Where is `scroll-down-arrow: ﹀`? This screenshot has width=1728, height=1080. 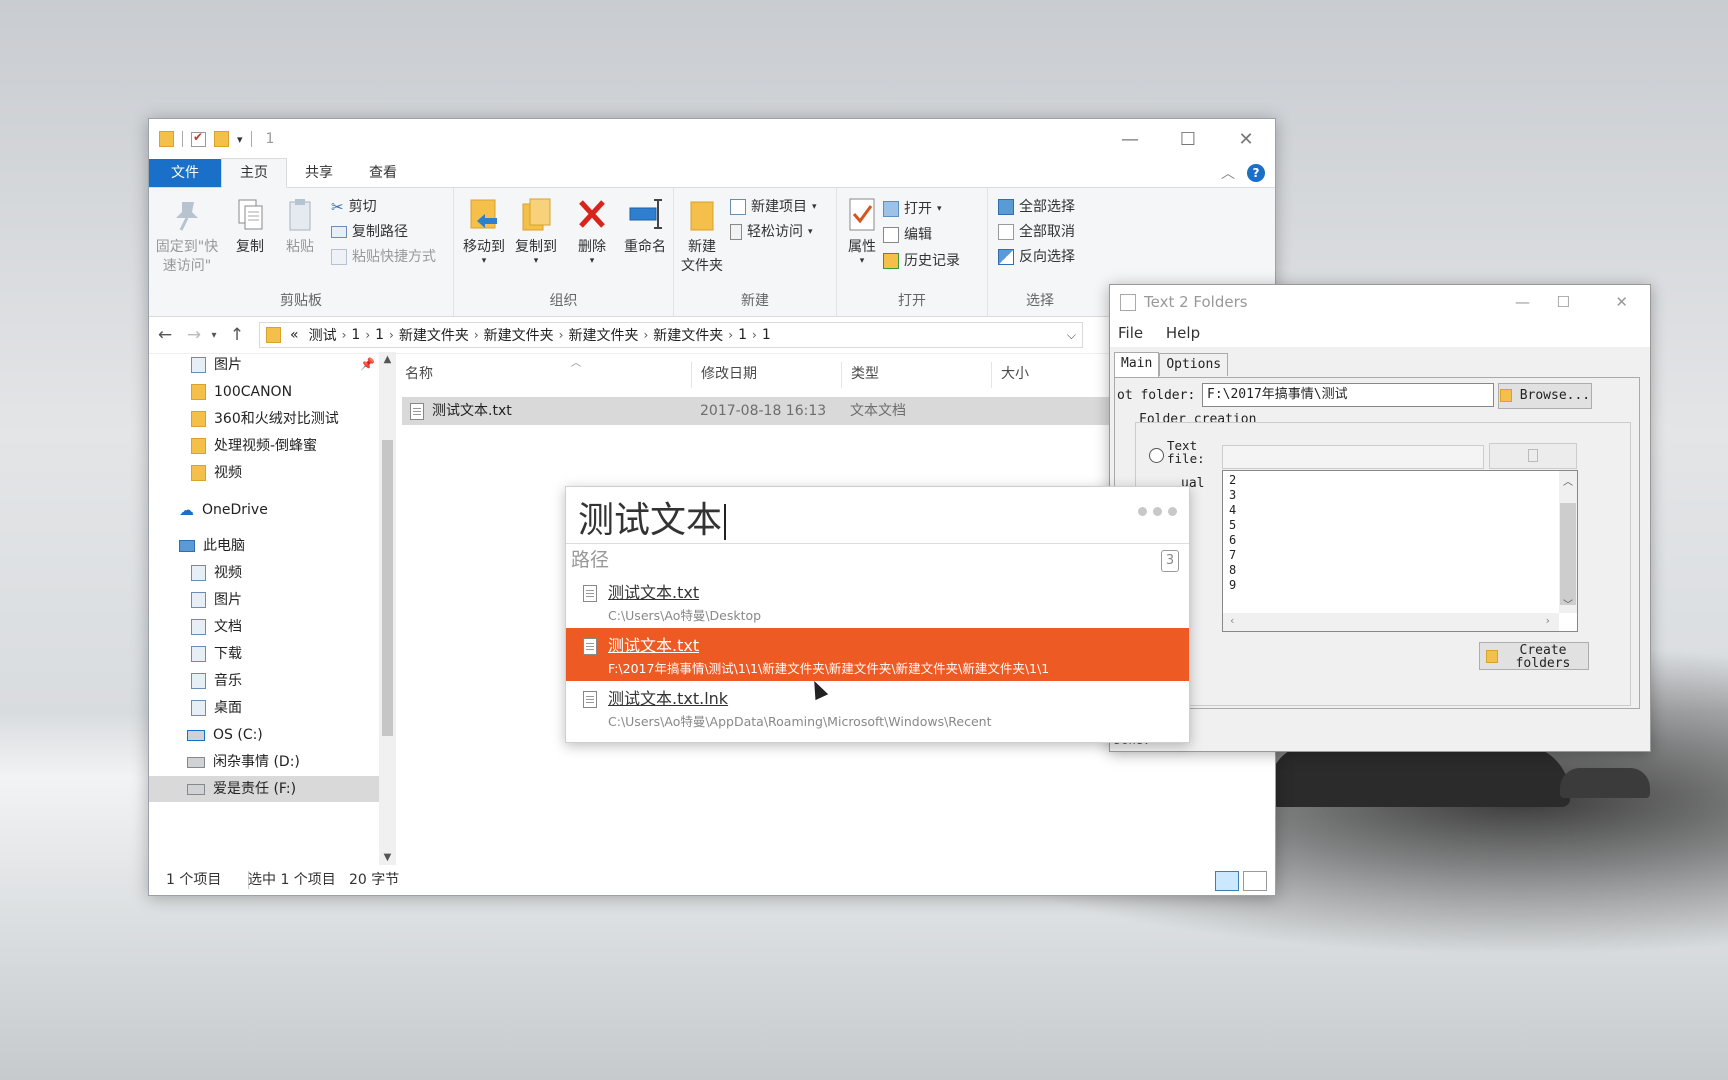
scroll-down-arrow: ﹀ is located at coordinates (1568, 603).